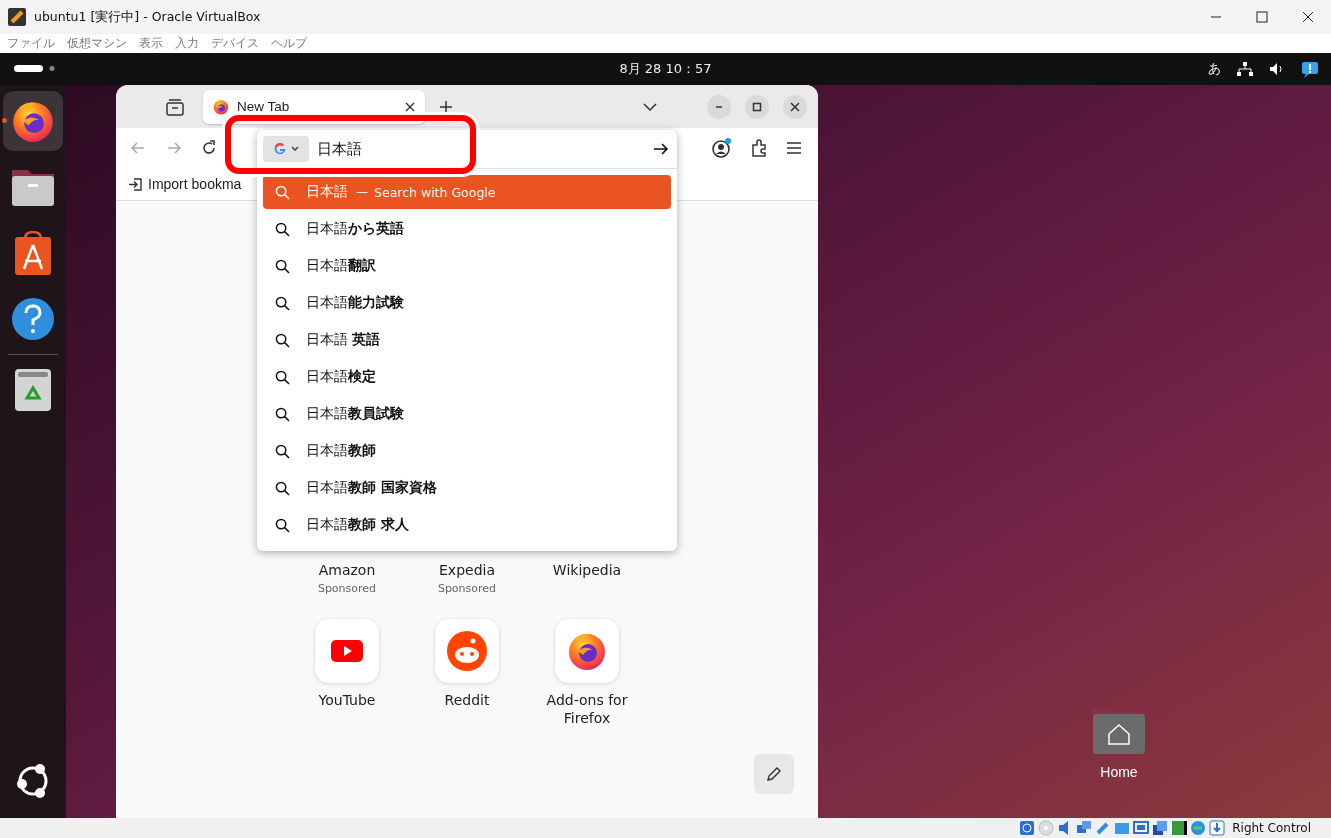 The image size is (1331, 838). Describe the element at coordinates (151, 43) in the screenshot. I see `menu-item: 表示` at that location.